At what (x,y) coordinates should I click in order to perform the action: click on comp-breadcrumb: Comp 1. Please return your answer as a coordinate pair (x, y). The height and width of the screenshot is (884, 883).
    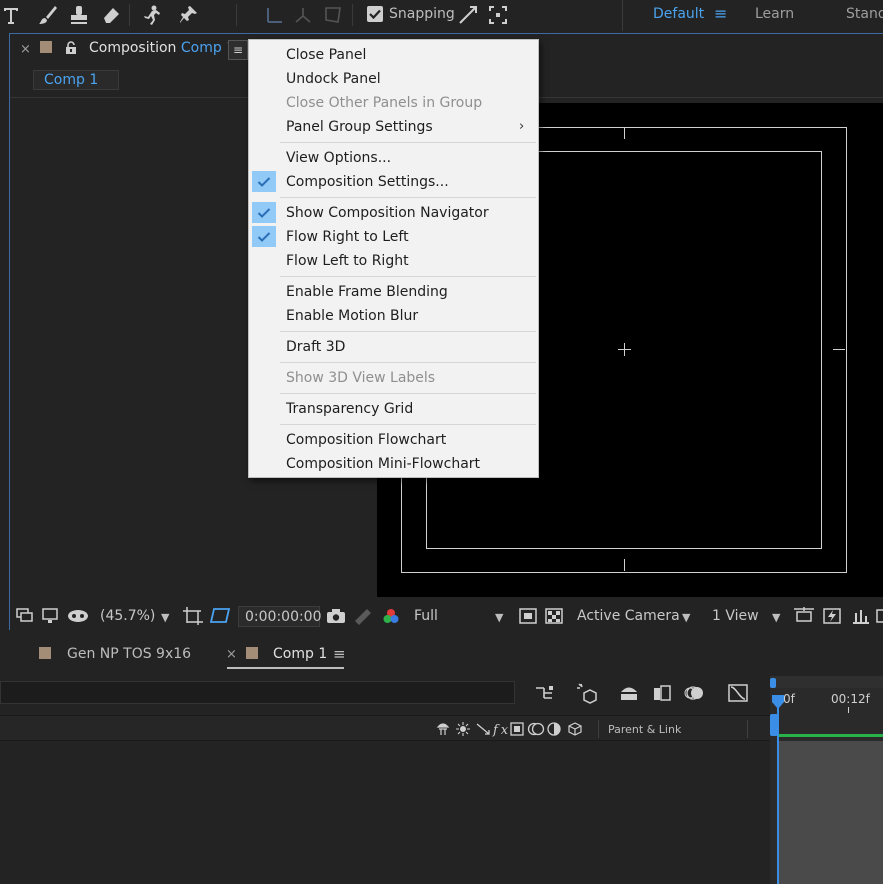
    Looking at the image, I should click on (76, 80).